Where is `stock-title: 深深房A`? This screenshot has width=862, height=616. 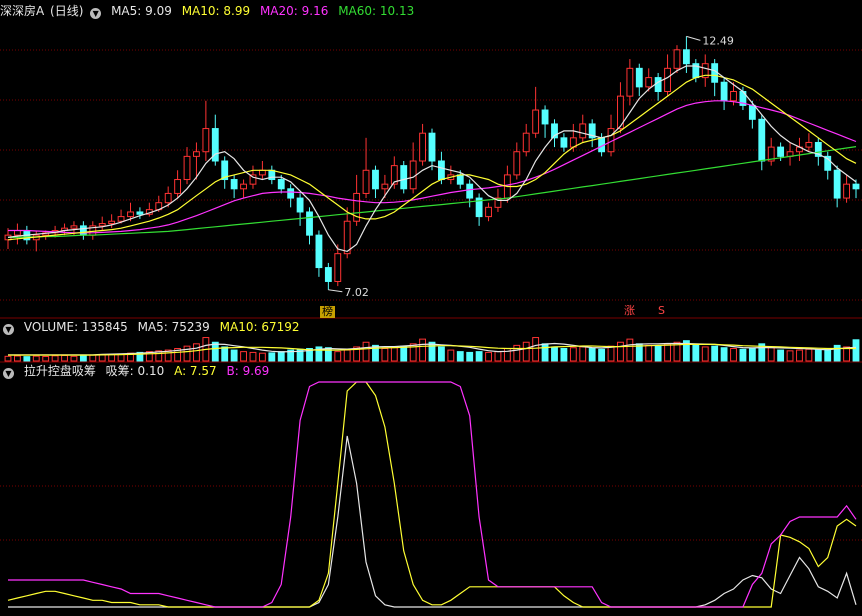
stock-title: 深深房A is located at coordinates (22, 11).